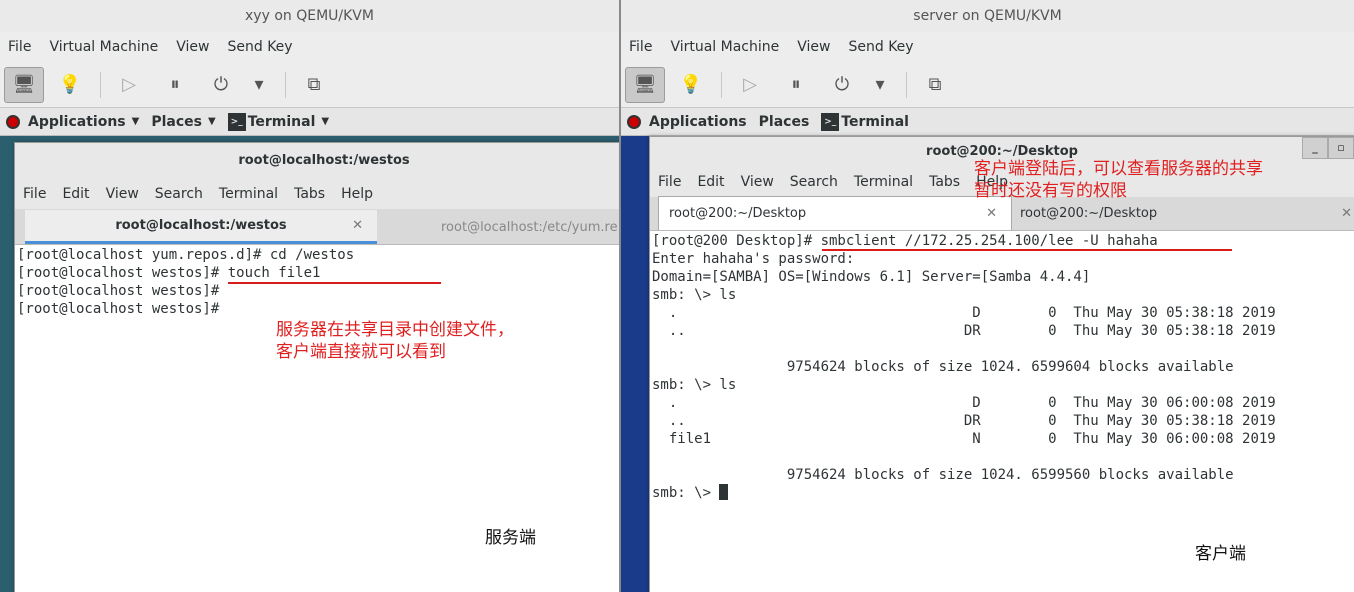 The image size is (1354, 592). I want to click on term-menu-help: Help, so click(357, 194).